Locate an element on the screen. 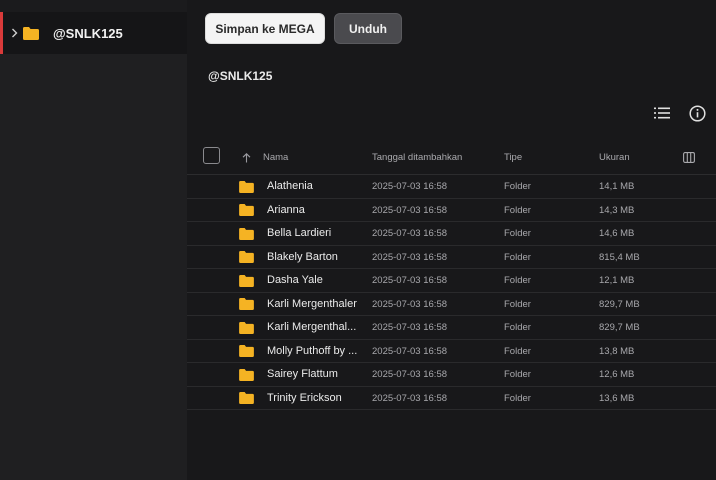  chevron-right-icon is located at coordinates (14, 33).